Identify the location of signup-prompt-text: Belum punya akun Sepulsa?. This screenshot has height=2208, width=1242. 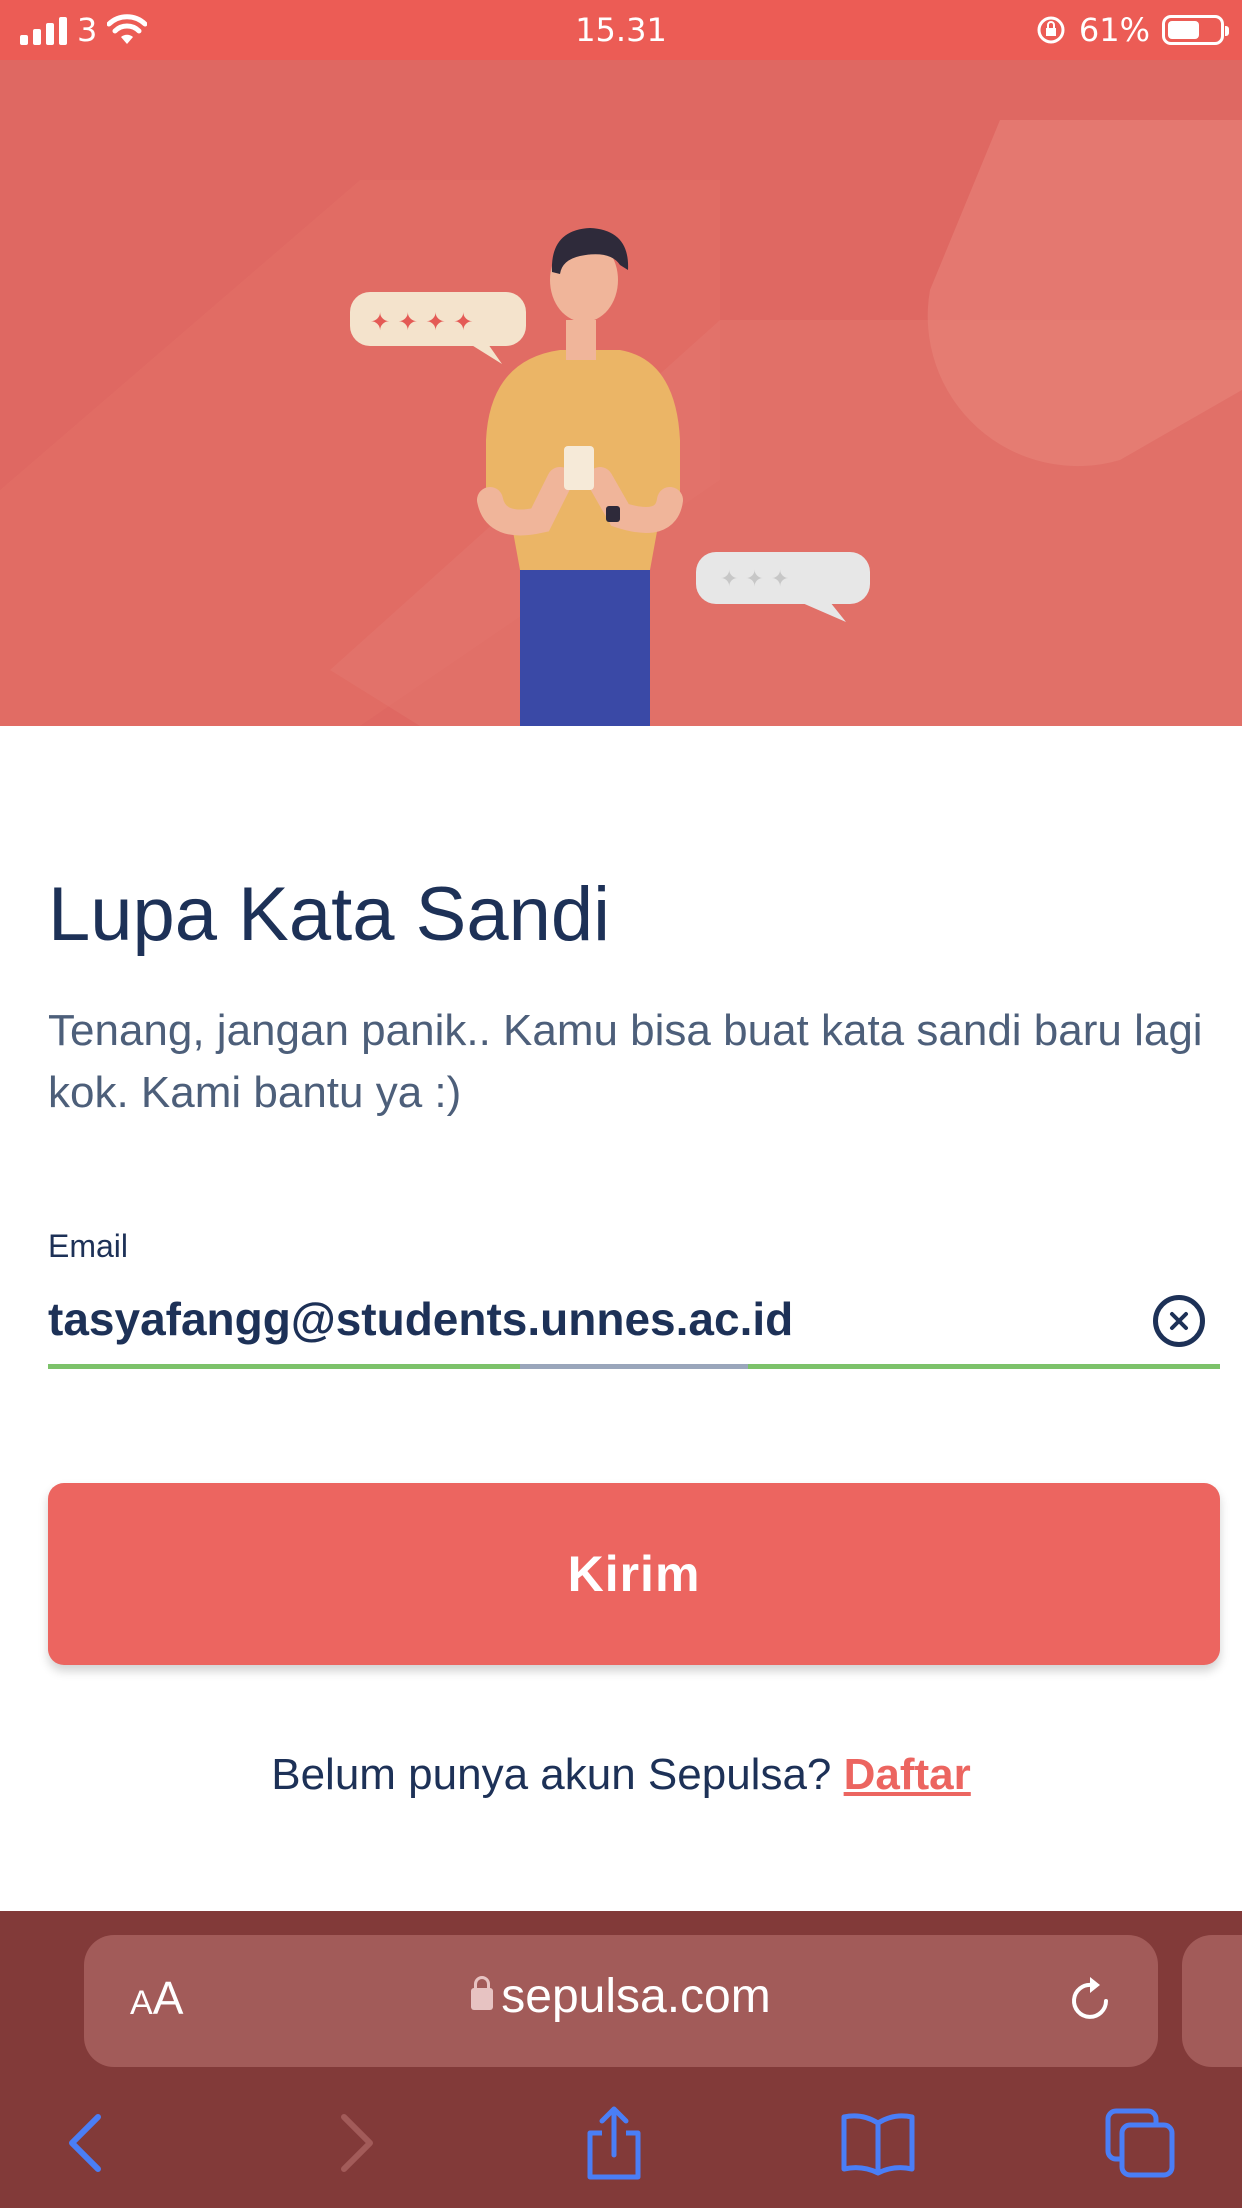
(551, 1774).